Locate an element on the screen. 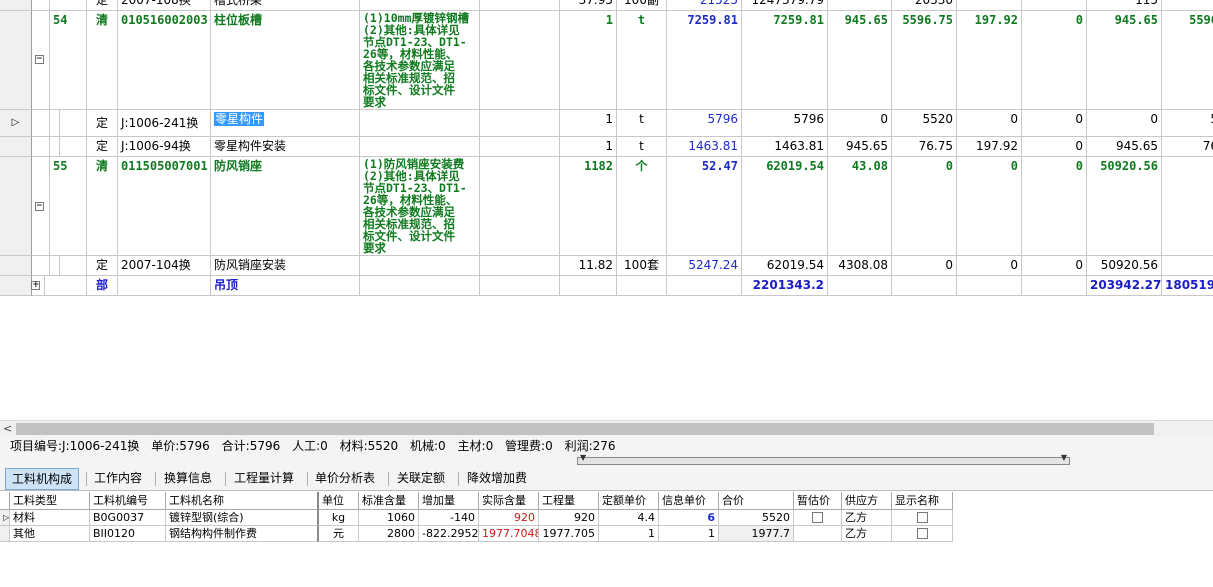 This screenshot has height=587, width=1213. row-qty: 1182 is located at coordinates (588, 206).